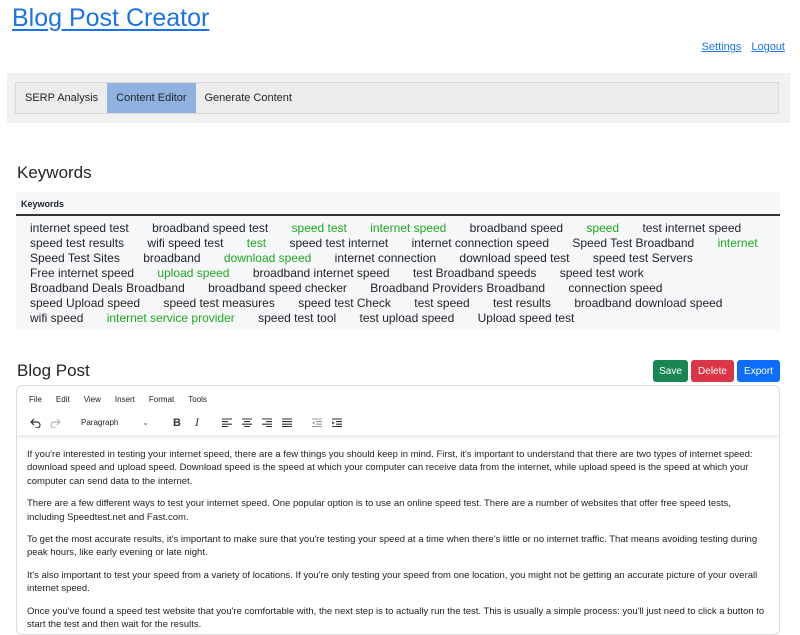  What do you see at coordinates (248, 98) in the screenshot?
I see `tab-generate-content: Generate Content` at bounding box center [248, 98].